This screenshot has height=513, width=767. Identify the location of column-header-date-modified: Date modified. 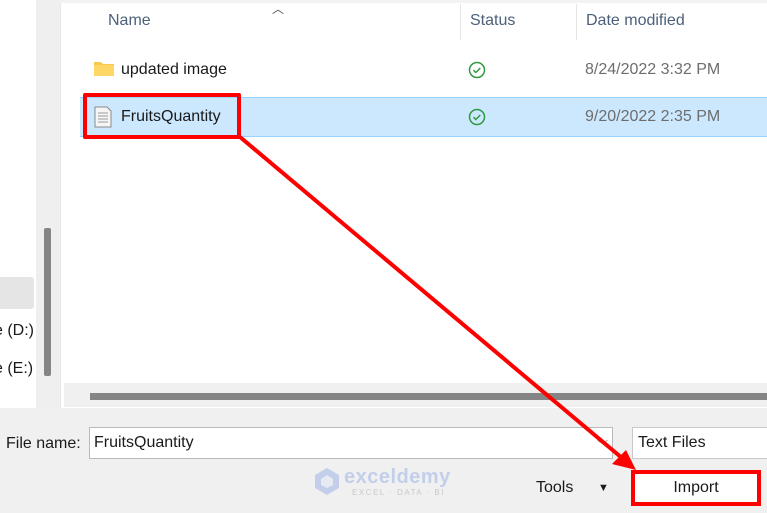
(635, 21).